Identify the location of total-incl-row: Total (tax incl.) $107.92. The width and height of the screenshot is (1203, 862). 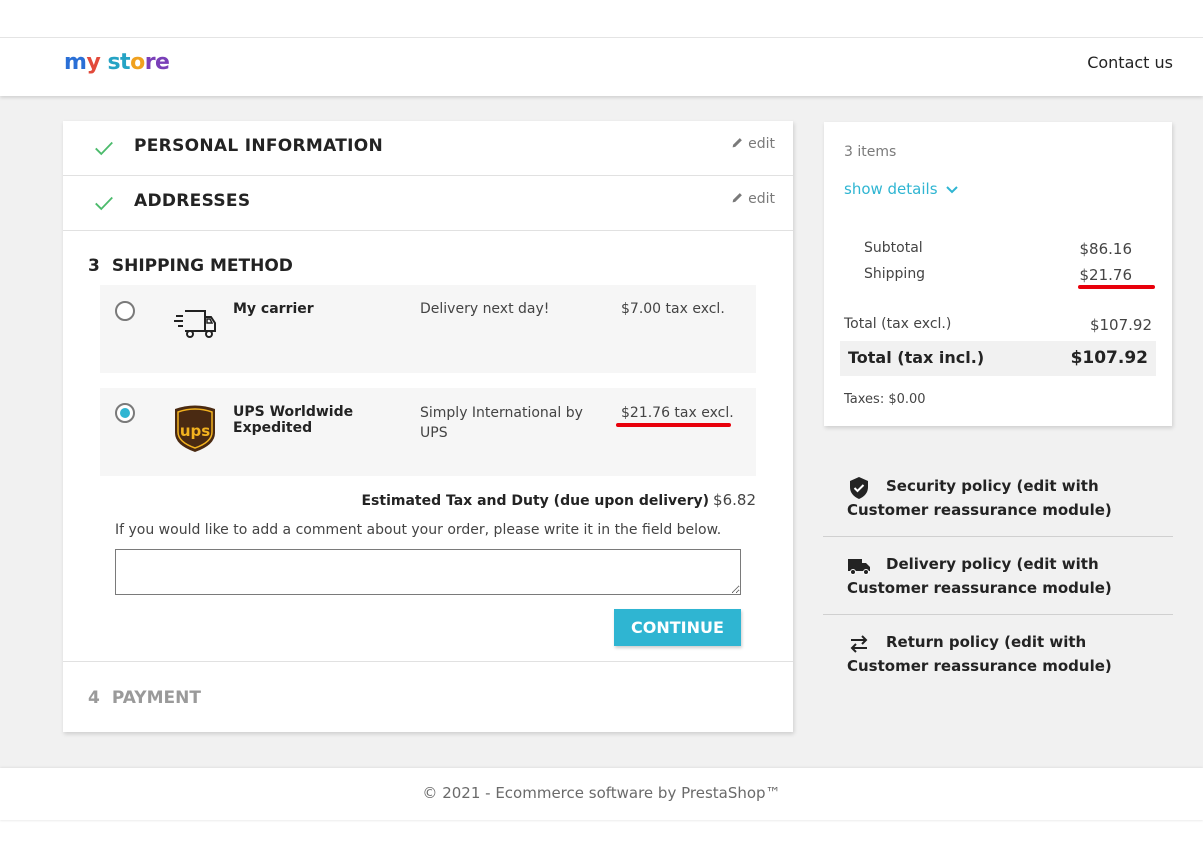
(998, 358).